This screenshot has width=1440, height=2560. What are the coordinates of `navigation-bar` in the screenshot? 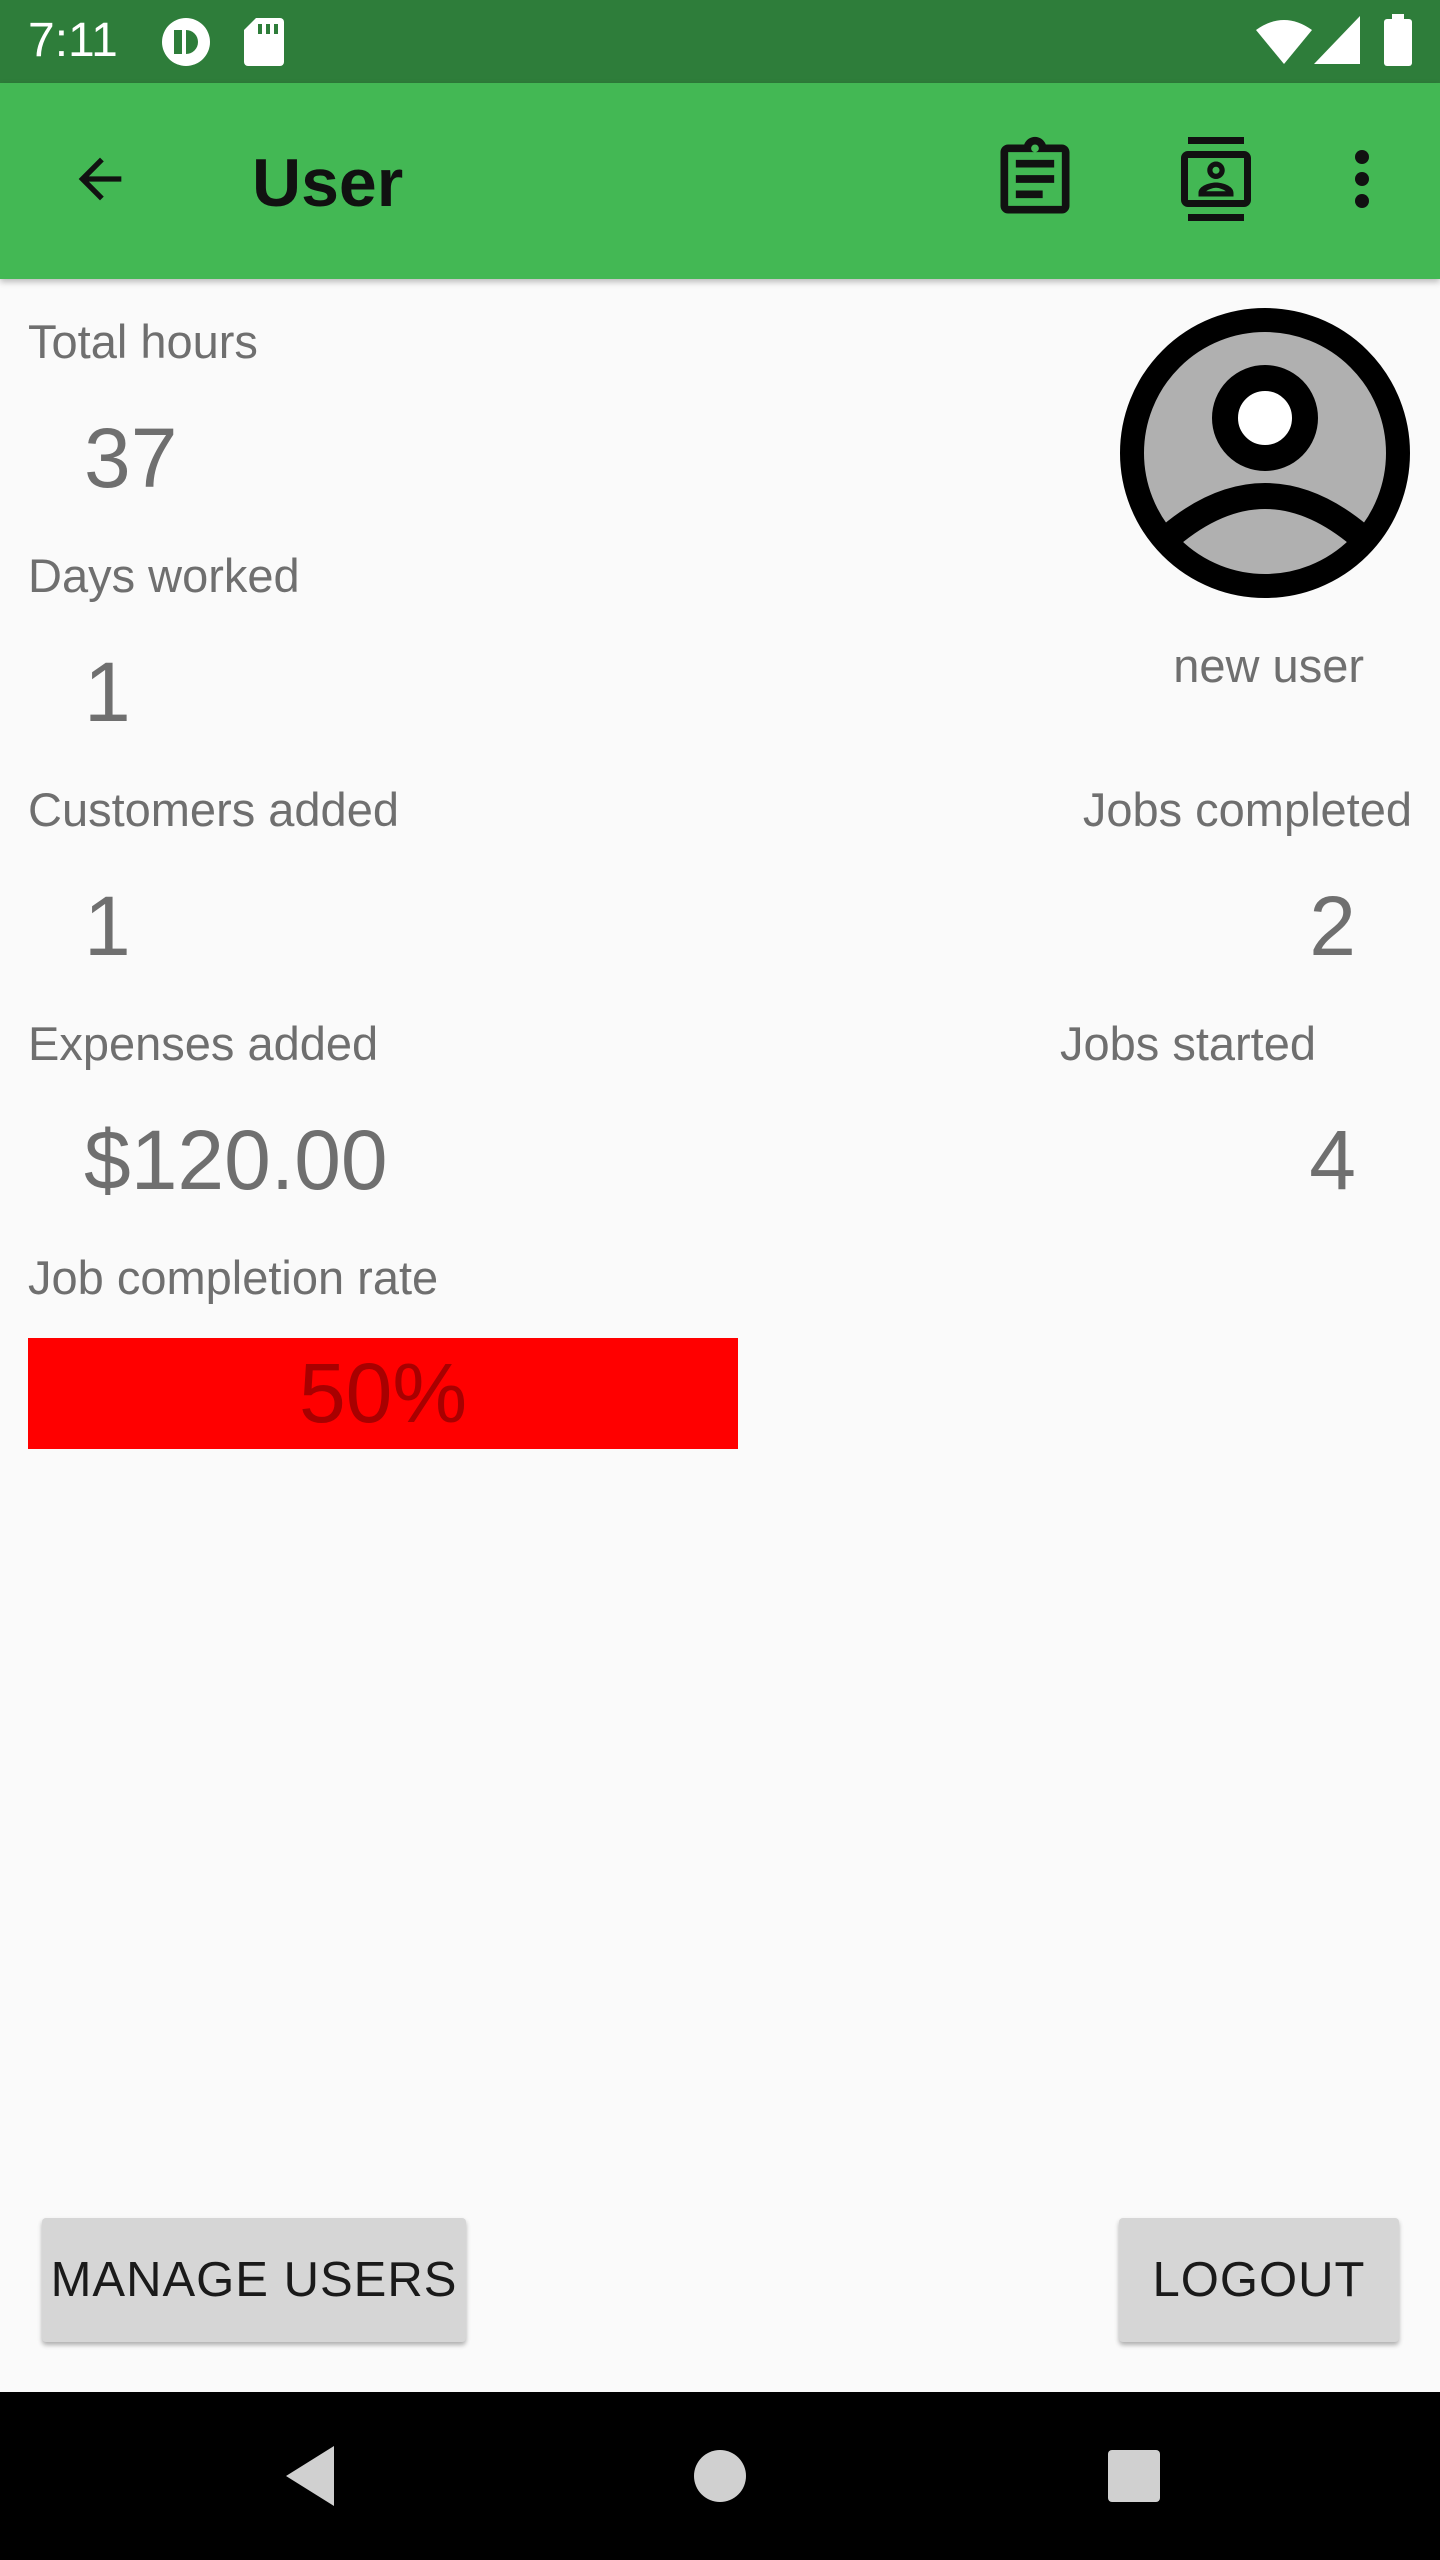 It's located at (720, 2476).